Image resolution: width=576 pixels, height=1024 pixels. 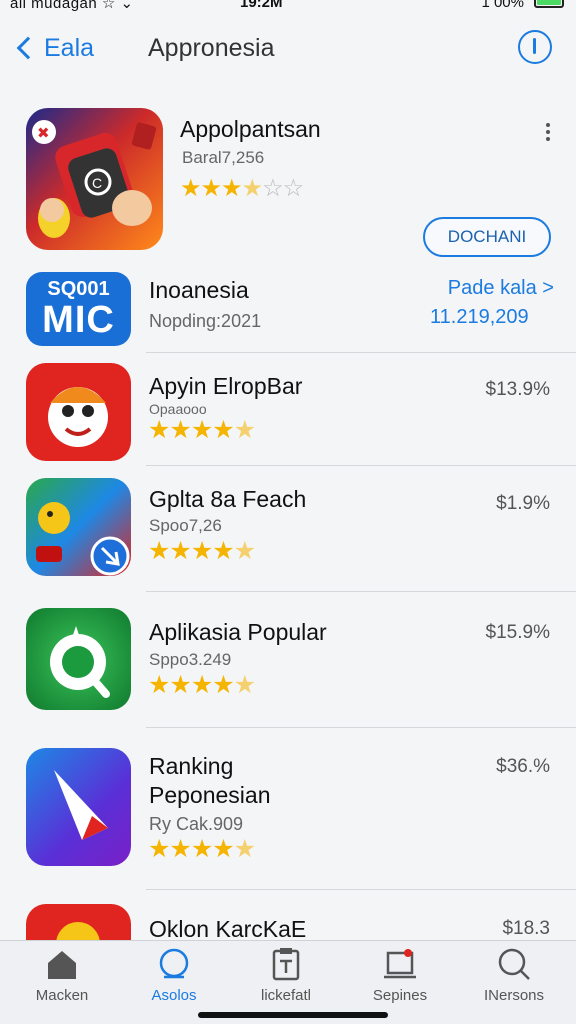 What do you see at coordinates (288, 915) in the screenshot?
I see `app-row: Oklon KarcKaE $18.3` at bounding box center [288, 915].